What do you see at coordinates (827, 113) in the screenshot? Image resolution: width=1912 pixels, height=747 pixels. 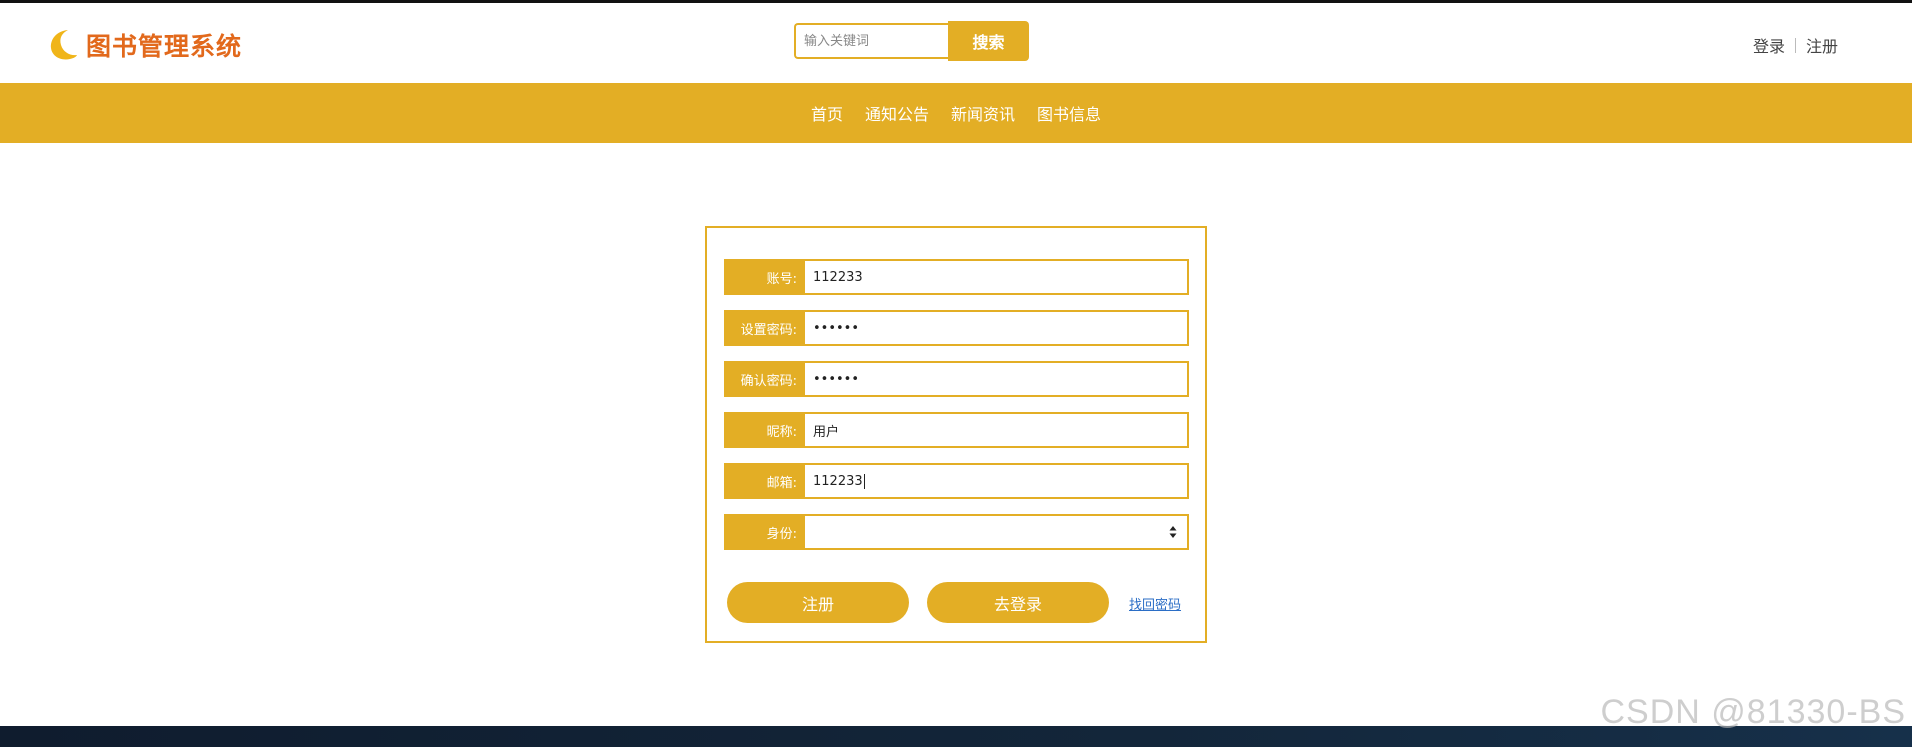 I see `nav-item-home: 首页` at bounding box center [827, 113].